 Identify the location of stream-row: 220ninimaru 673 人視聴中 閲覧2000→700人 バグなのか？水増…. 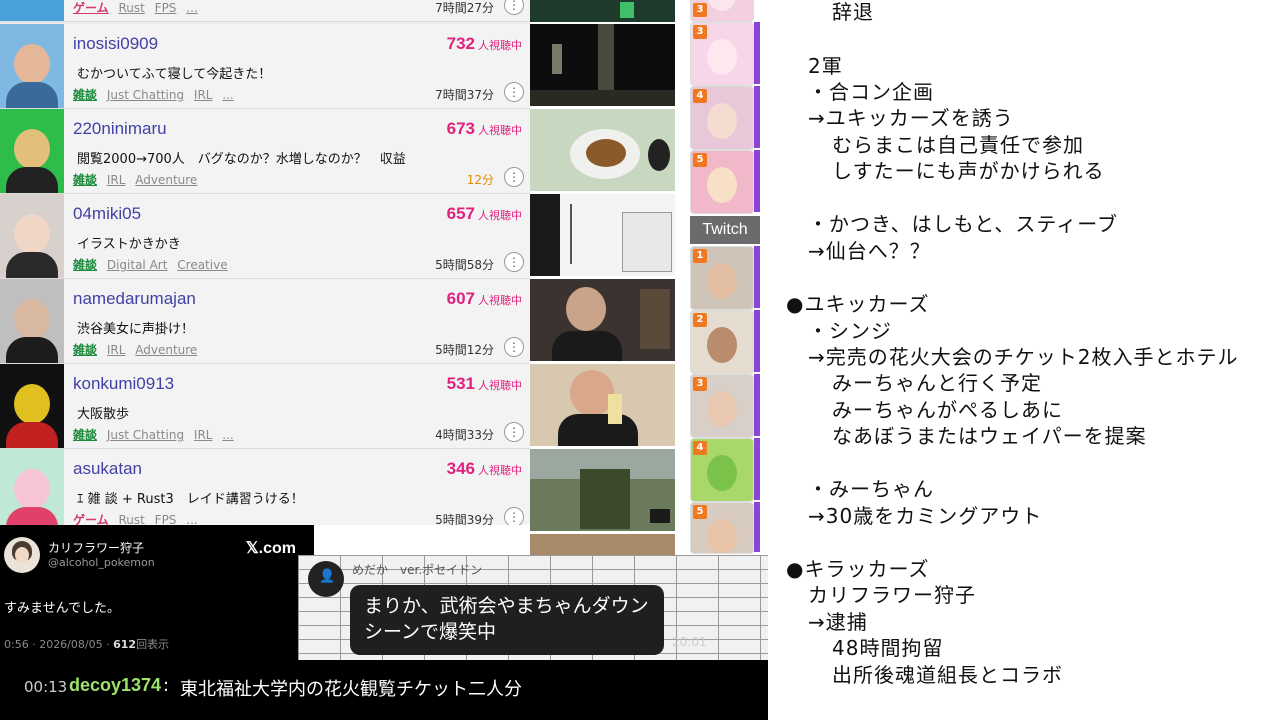
(265, 151).